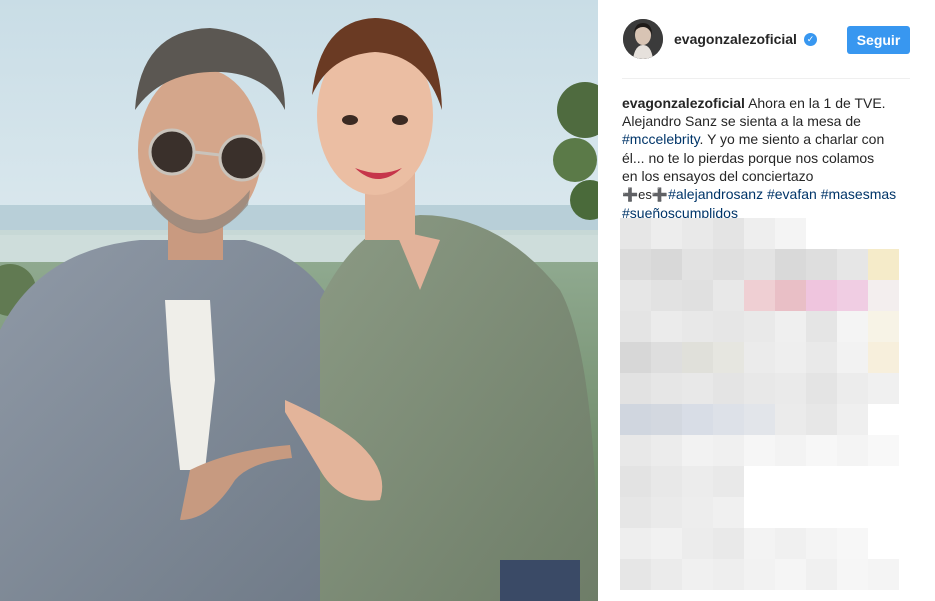 The height and width of the screenshot is (601, 935). What do you see at coordinates (766, 78) in the screenshot?
I see `header-divider` at bounding box center [766, 78].